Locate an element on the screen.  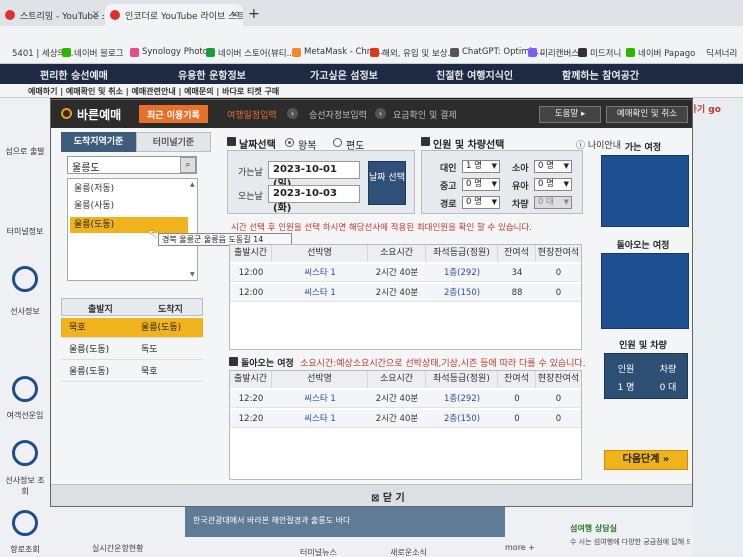
more-link: more + is located at coordinates (520, 547).